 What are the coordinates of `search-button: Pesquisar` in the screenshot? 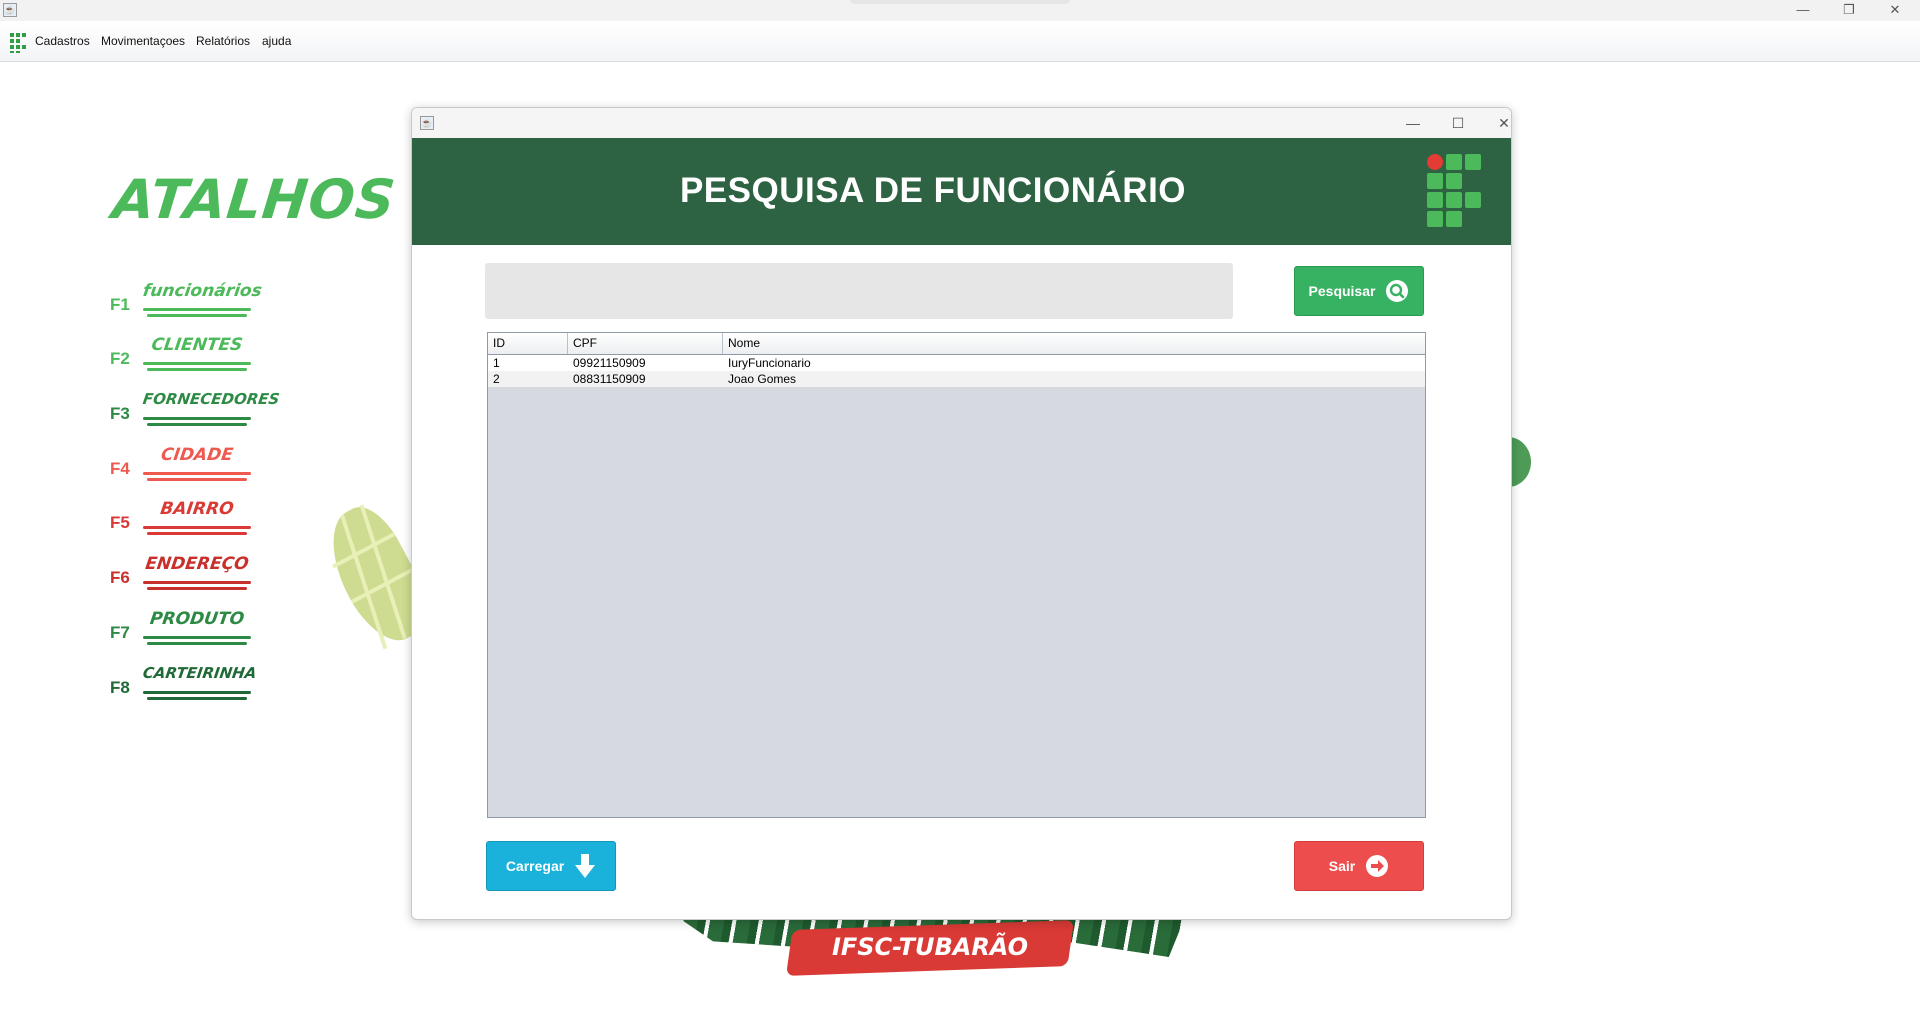 It's located at (1359, 291).